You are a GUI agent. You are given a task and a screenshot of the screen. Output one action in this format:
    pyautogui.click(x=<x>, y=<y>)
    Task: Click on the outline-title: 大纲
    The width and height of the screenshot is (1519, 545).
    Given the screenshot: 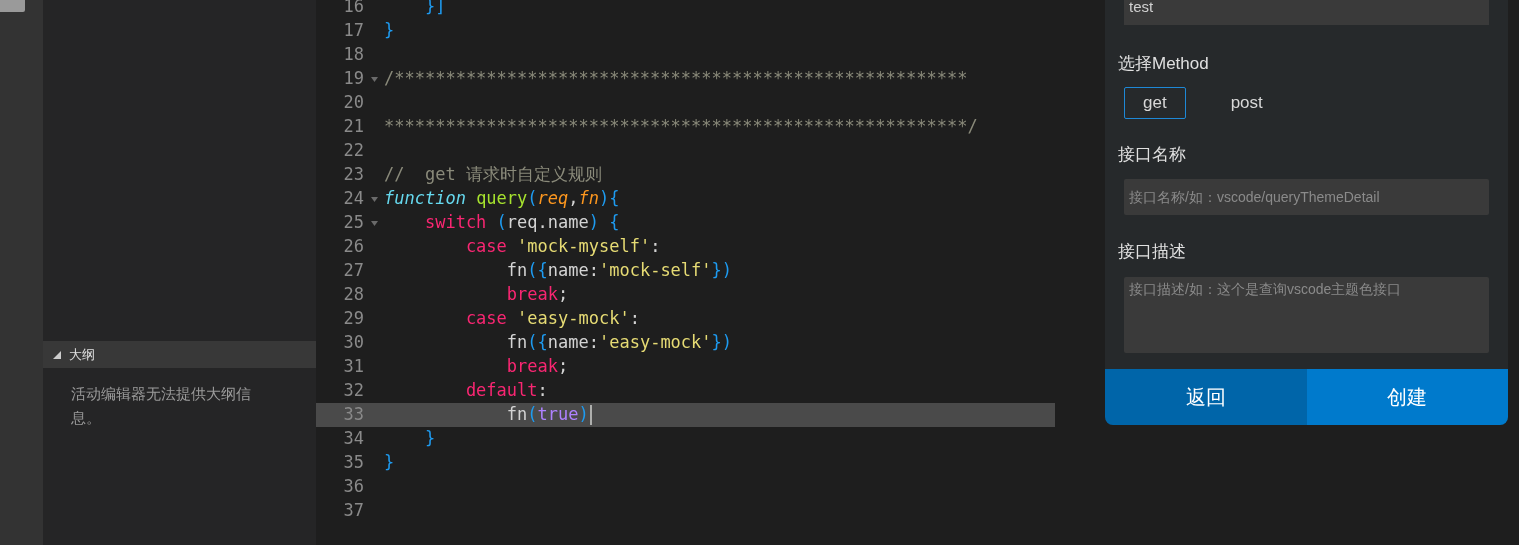 What is the action you would take?
    pyautogui.click(x=82, y=354)
    